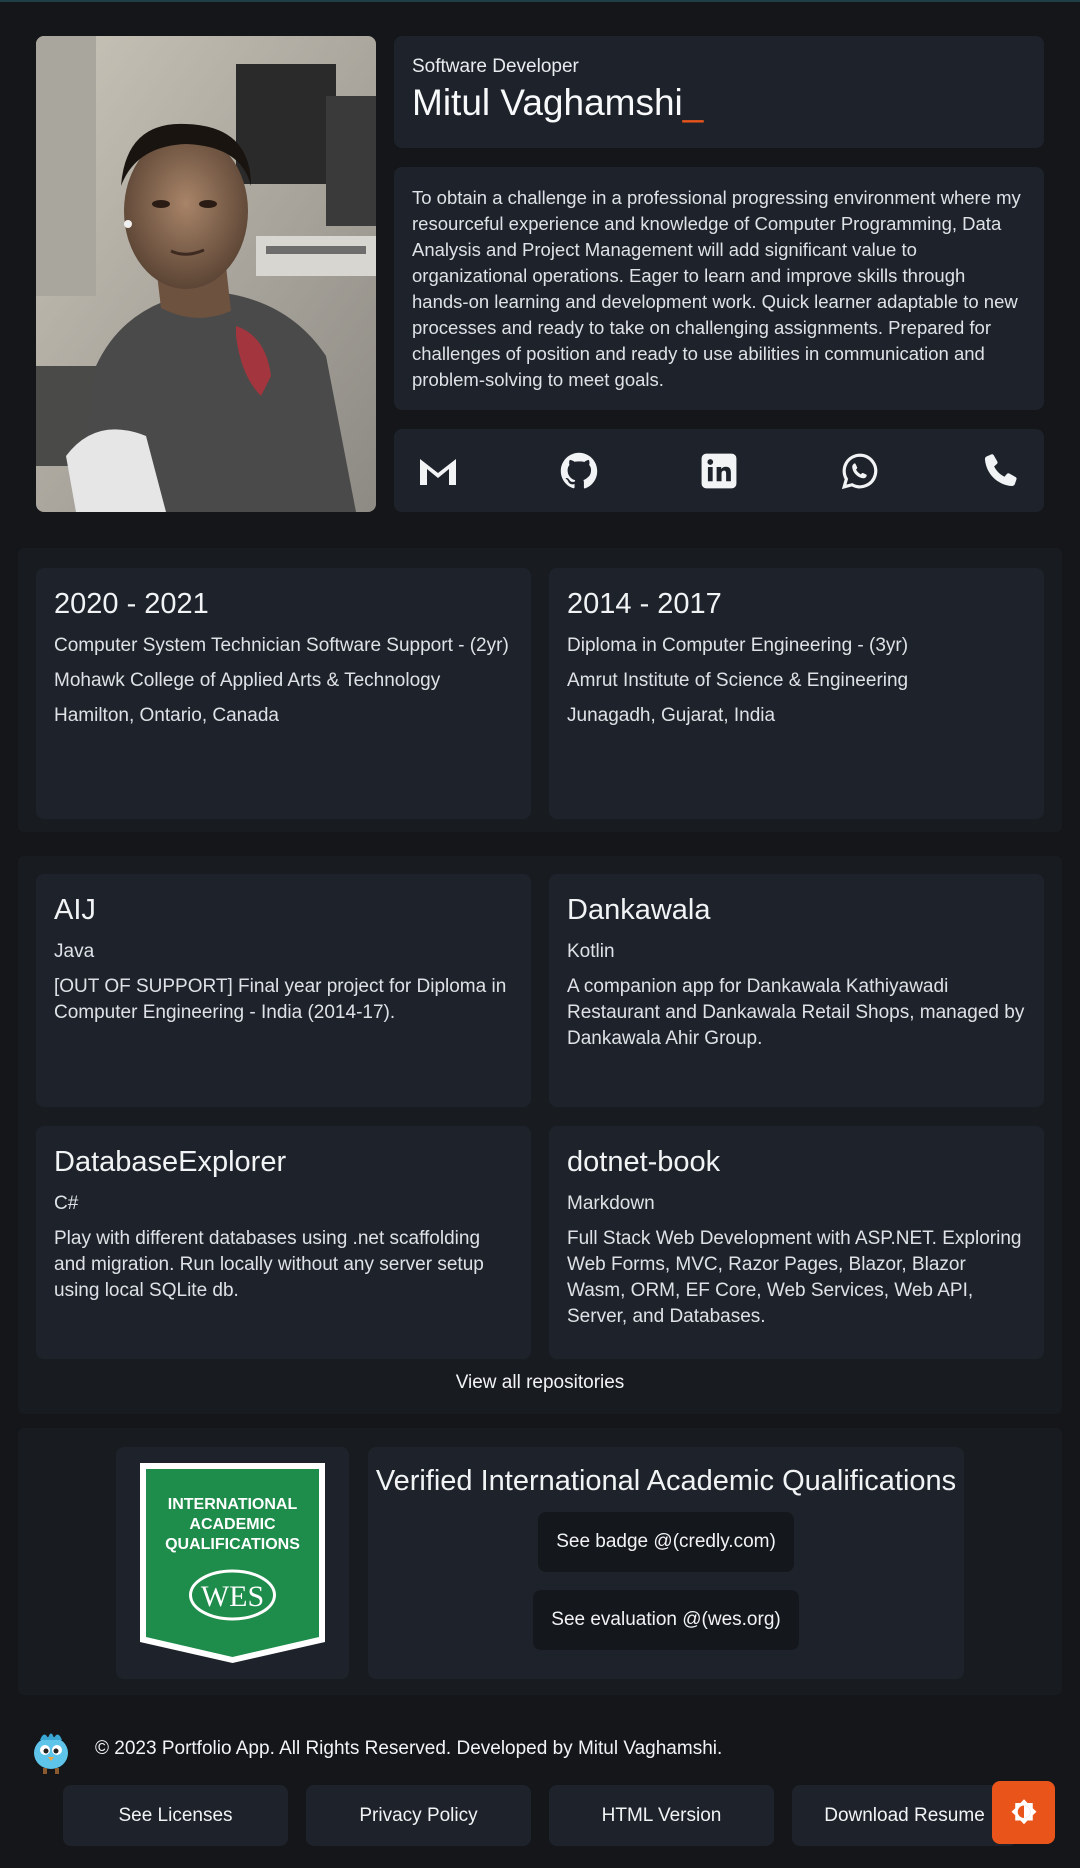  What do you see at coordinates (418, 1815) in the screenshot?
I see `privacy-policy-button: Privacy Policy` at bounding box center [418, 1815].